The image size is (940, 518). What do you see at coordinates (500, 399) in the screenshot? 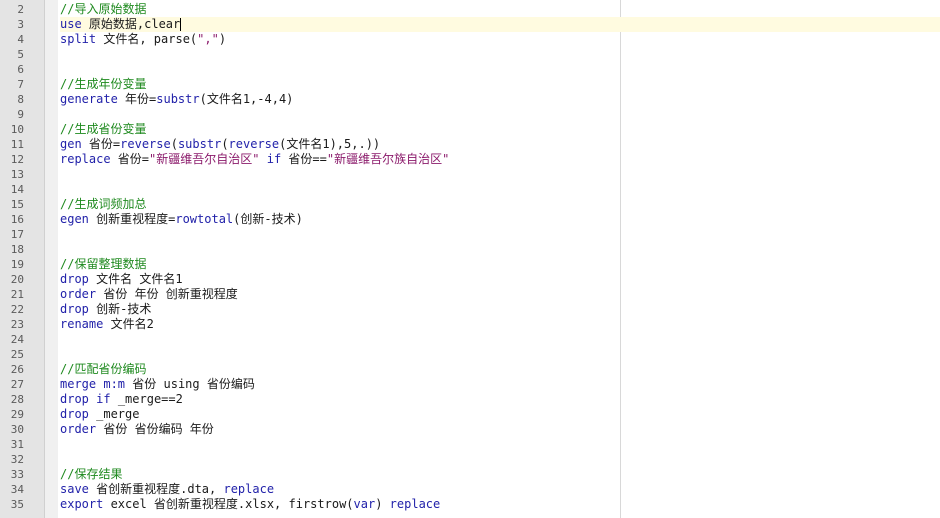
I see `code-text: drop if _merge==2` at bounding box center [500, 399].